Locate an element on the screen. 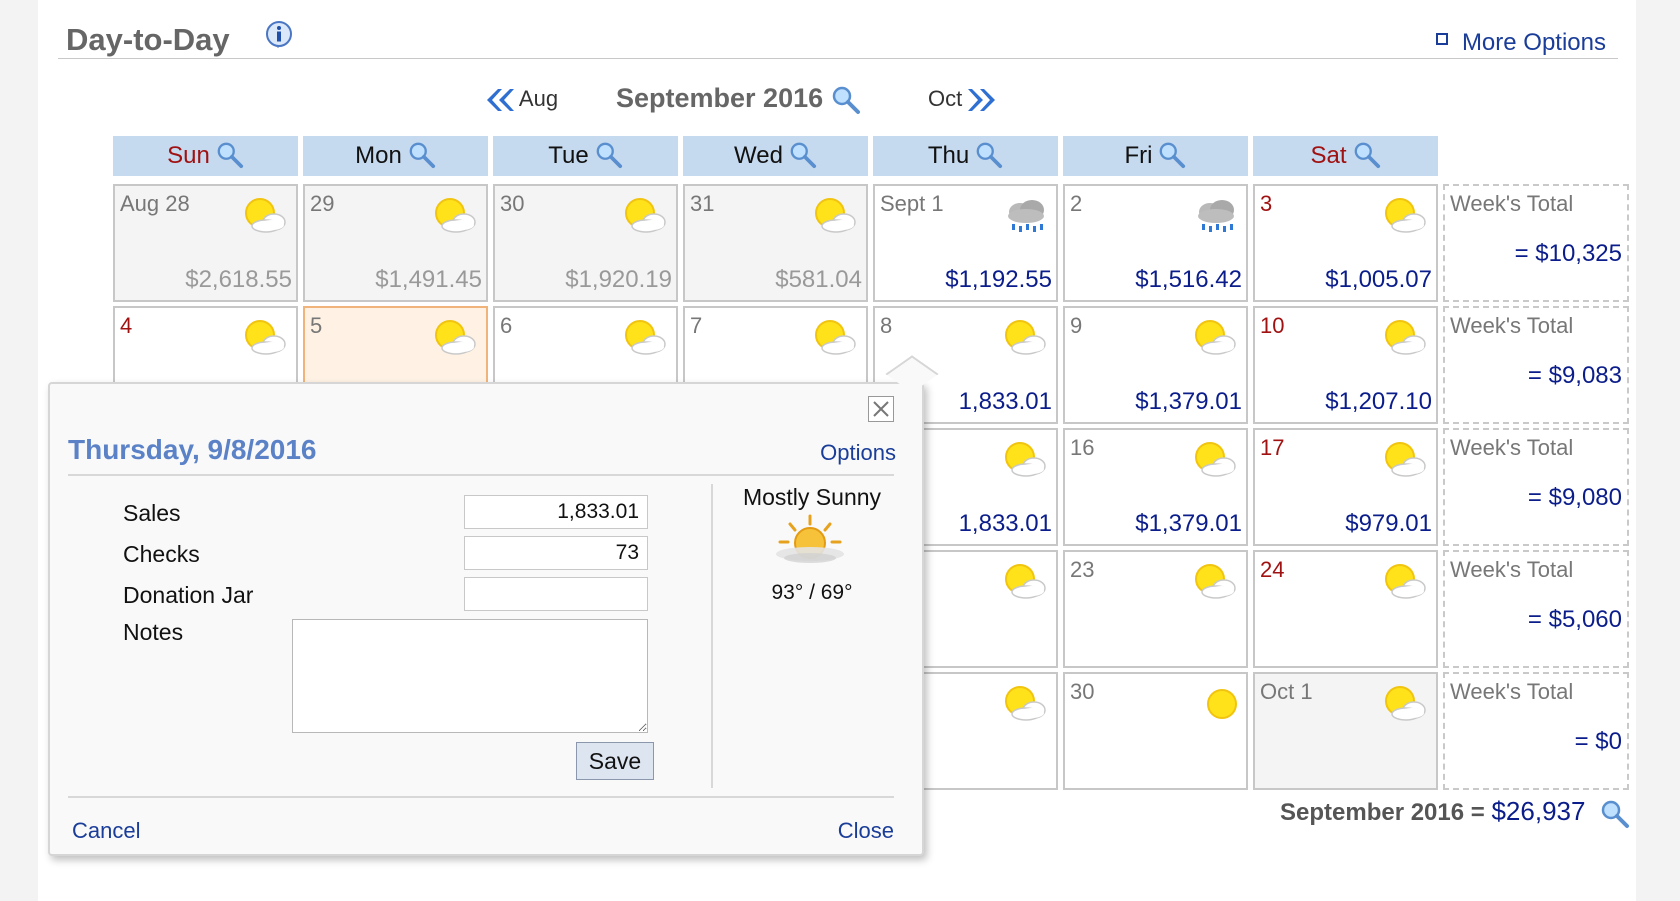 The image size is (1680, 901). day-number: Aug 28 is located at coordinates (155, 203).